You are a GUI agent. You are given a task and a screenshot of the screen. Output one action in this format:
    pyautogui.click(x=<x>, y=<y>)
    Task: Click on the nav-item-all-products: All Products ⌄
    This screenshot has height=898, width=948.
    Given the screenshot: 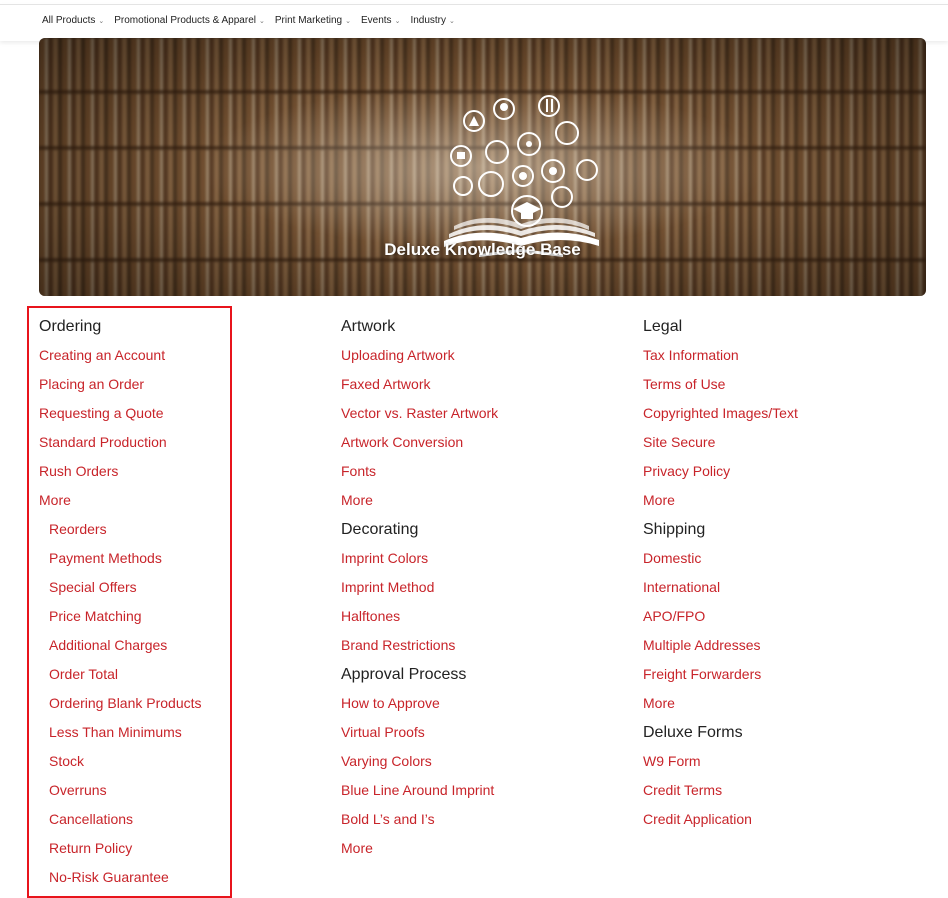 What is the action you would take?
    pyautogui.click(x=73, y=20)
    